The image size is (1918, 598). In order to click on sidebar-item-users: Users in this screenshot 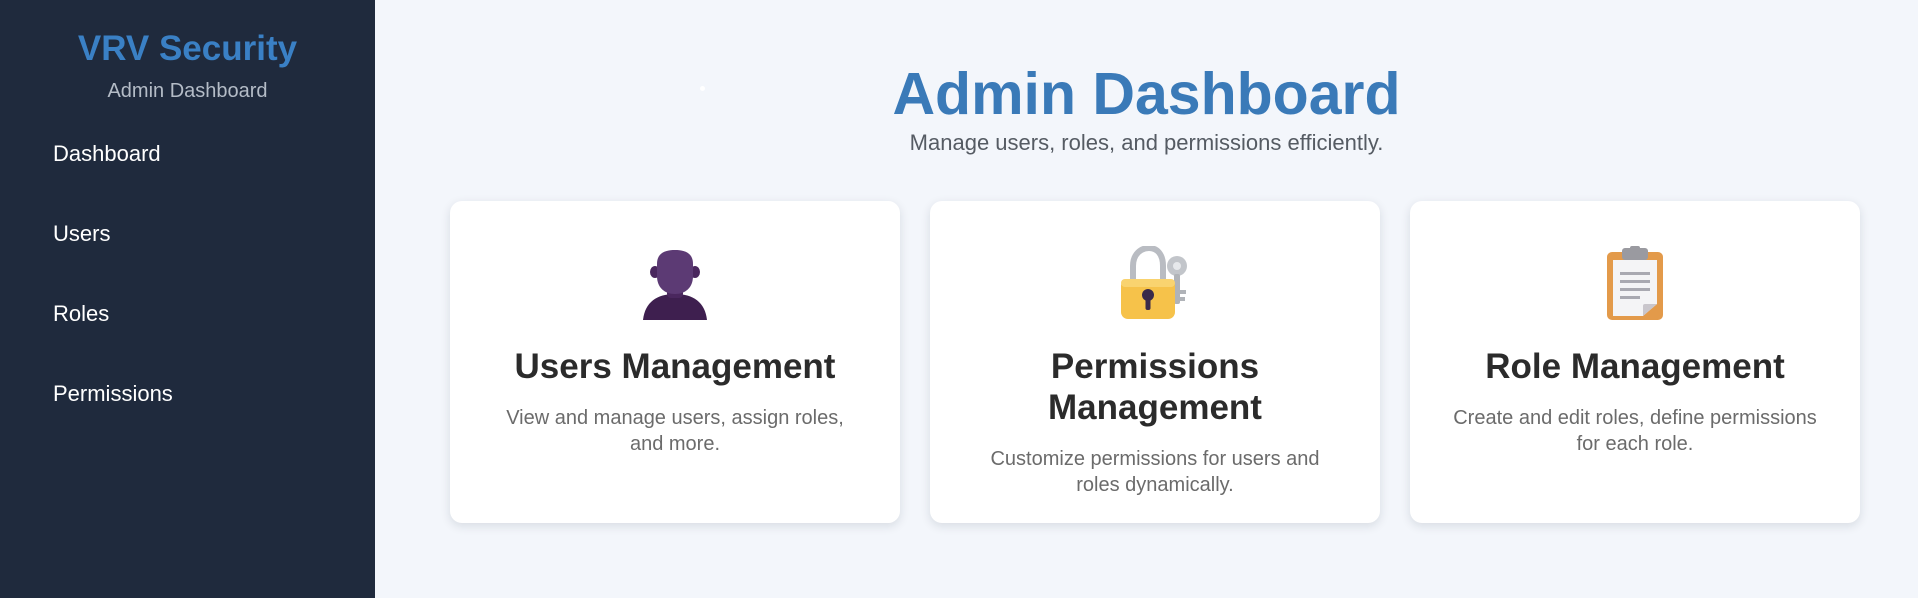, I will do `click(214, 256)`.